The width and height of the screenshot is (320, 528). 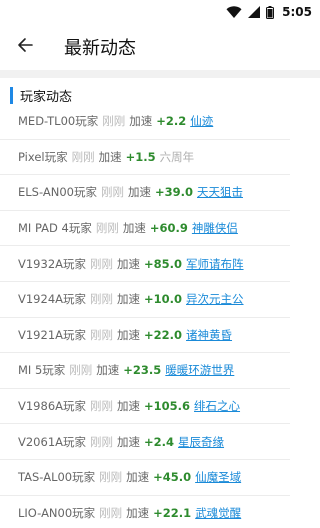 What do you see at coordinates (52, 263) in the screenshot?
I see `activity-device: V1932A玩家` at bounding box center [52, 263].